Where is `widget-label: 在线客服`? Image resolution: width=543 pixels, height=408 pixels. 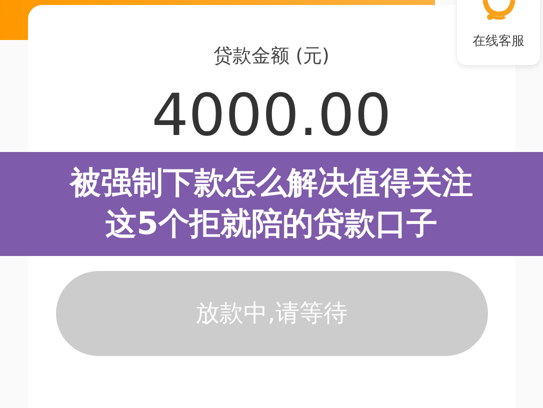
widget-label: 在线客服 is located at coordinates (498, 41).